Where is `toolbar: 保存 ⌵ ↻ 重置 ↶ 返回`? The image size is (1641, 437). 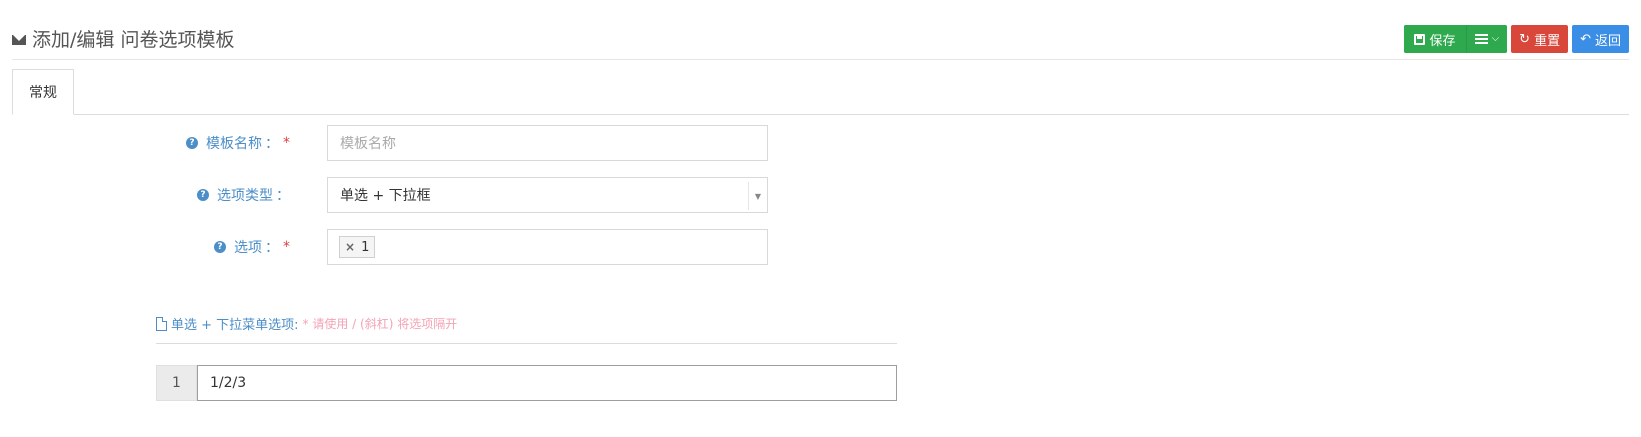
toolbar: 保存 ⌵ ↻ 重置 ↶ 返回 is located at coordinates (1516, 39).